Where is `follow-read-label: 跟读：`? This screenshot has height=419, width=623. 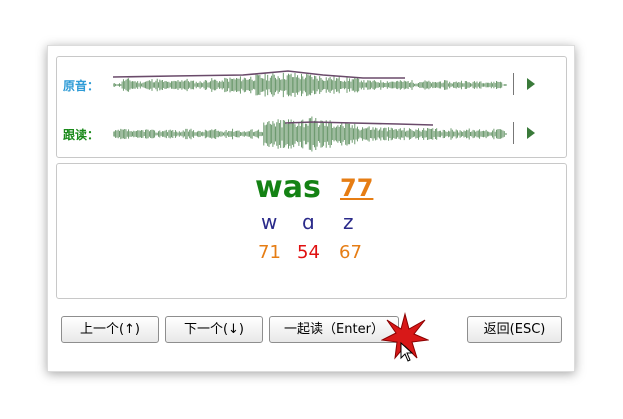 follow-read-label: 跟读： is located at coordinates (81, 135).